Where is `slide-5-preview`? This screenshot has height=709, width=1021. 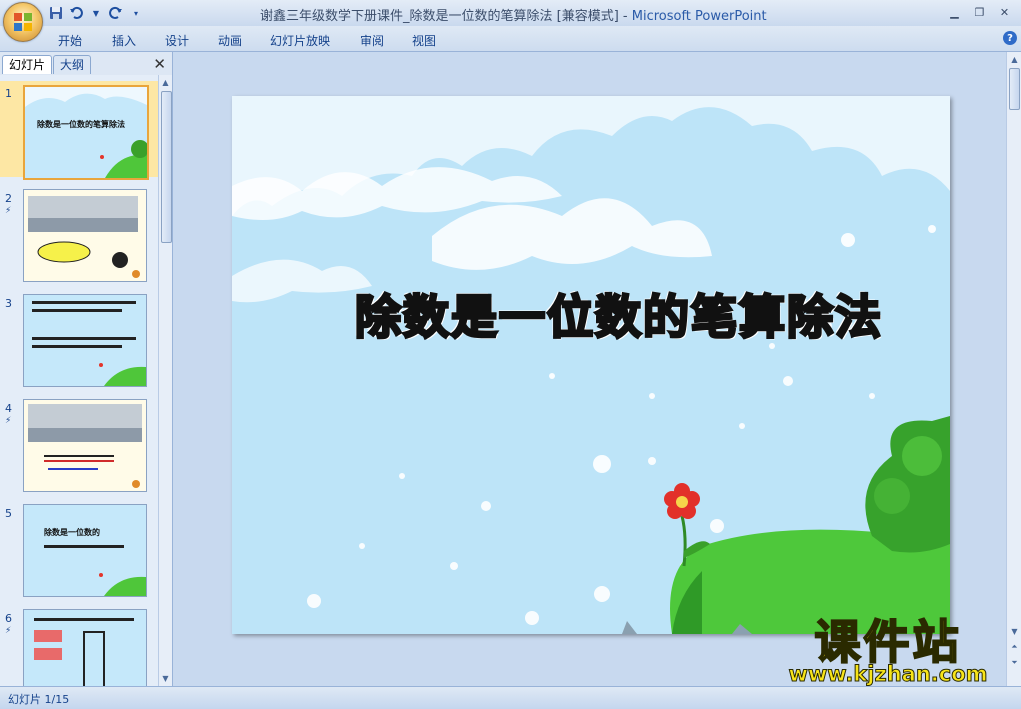 slide-5-preview is located at coordinates (85, 550).